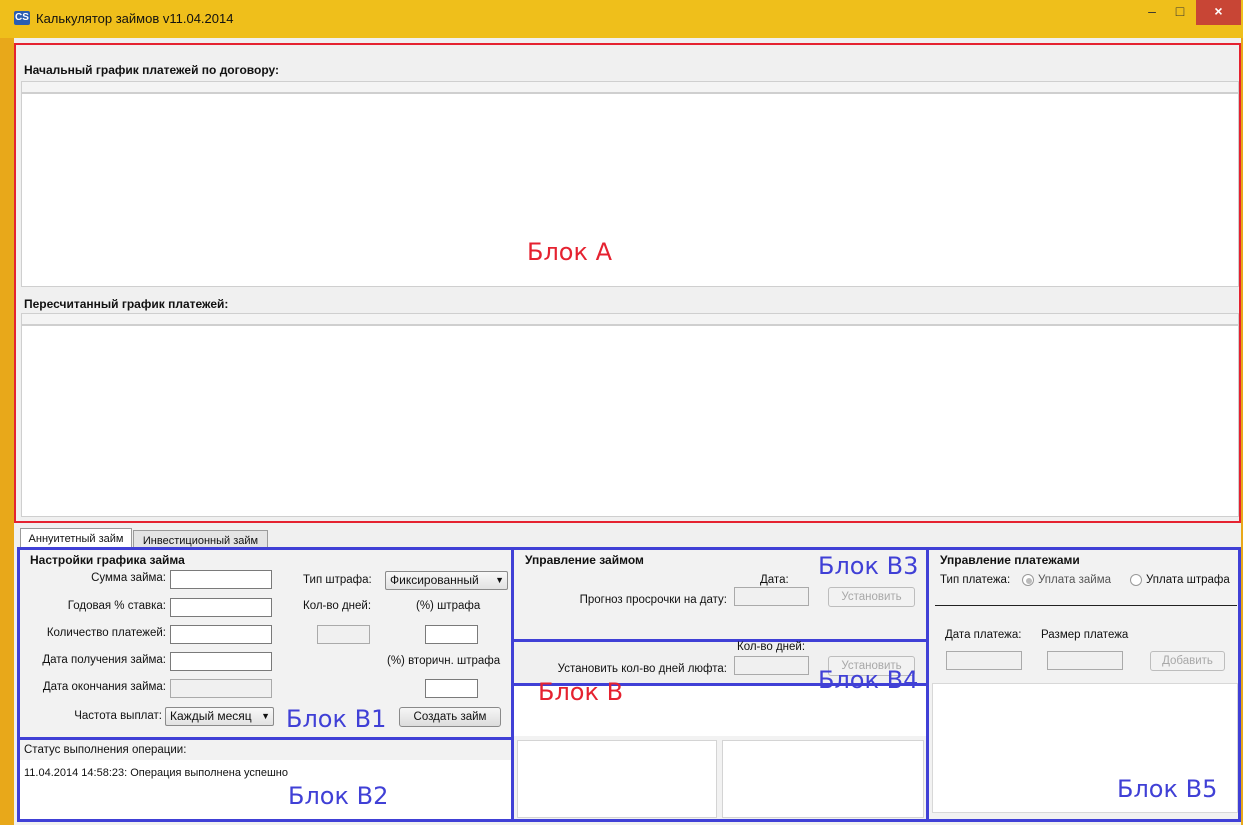 Image resolution: width=1243 pixels, height=825 pixels. Describe the element at coordinates (107, 560) in the screenshot. I see `loan-settings-title: Настройки графика займа` at that location.